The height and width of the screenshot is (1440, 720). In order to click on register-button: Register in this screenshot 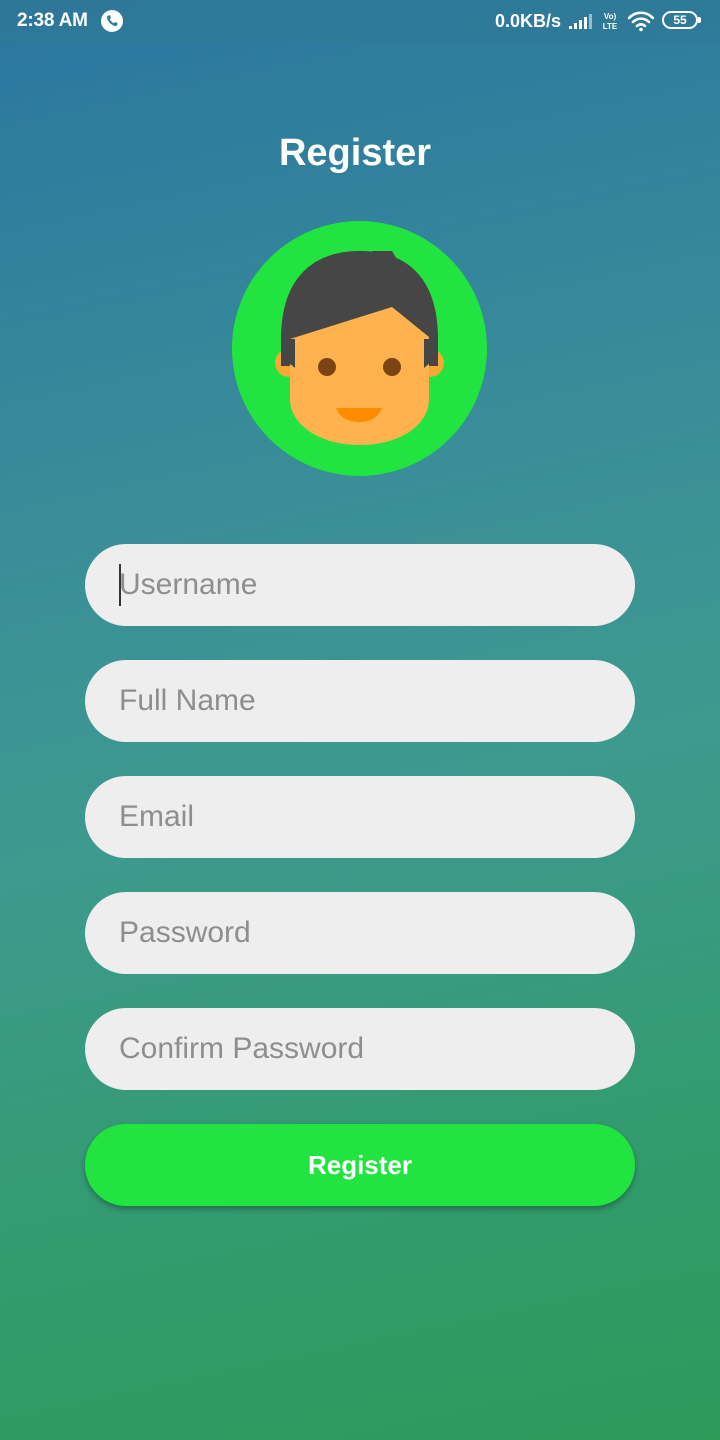, I will do `click(360, 1165)`.